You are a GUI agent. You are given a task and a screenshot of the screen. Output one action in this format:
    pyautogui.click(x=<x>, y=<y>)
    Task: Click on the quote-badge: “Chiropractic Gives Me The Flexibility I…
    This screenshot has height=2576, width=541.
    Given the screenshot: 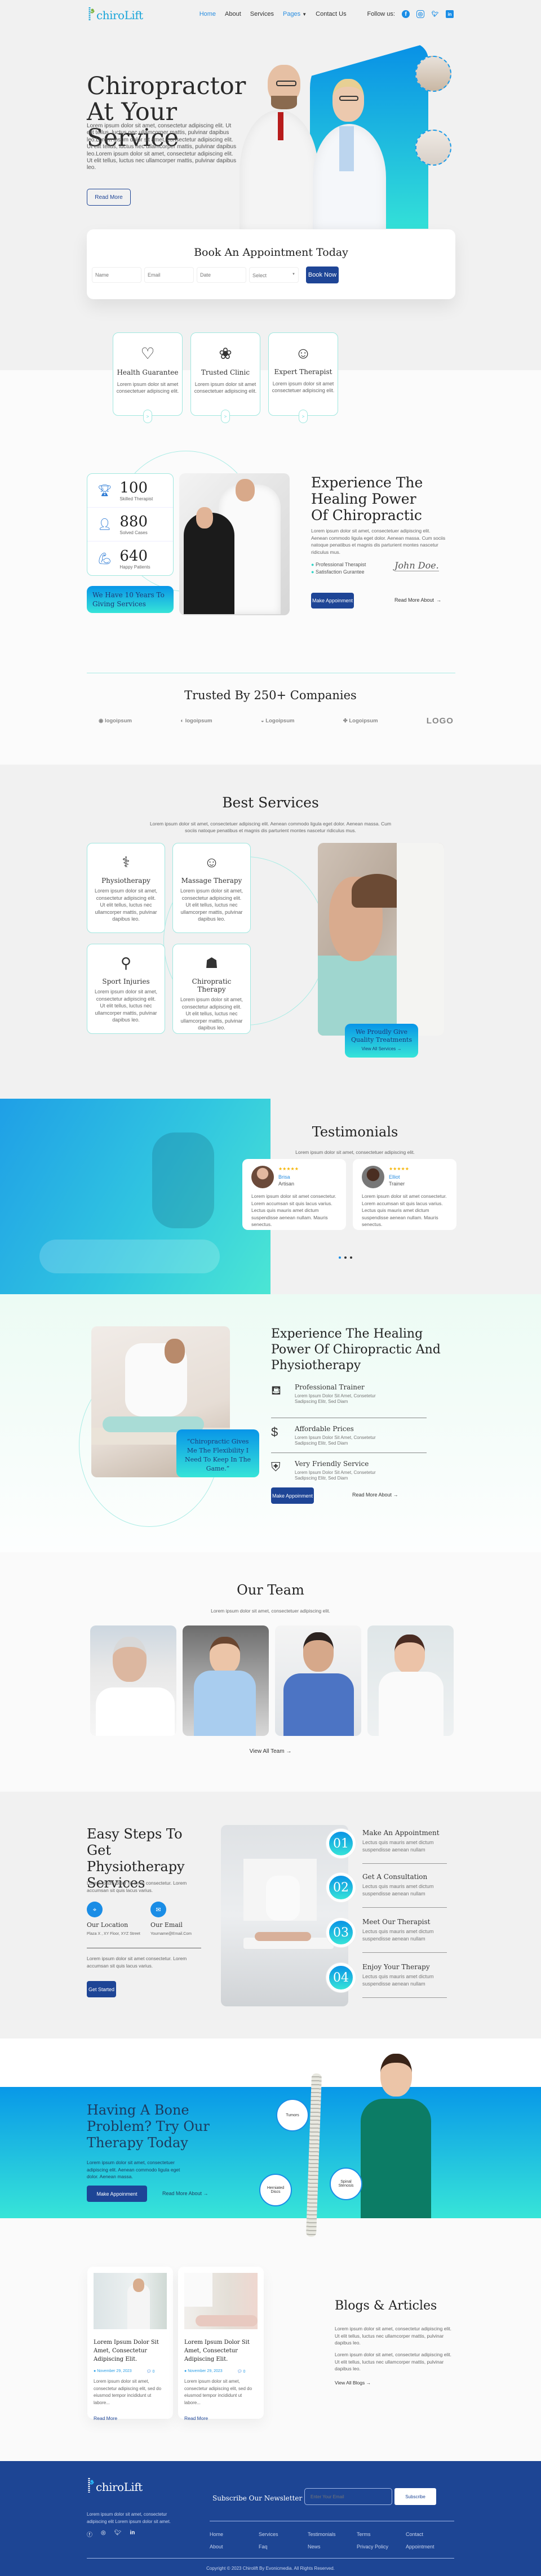 What is the action you would take?
    pyautogui.click(x=217, y=1453)
    